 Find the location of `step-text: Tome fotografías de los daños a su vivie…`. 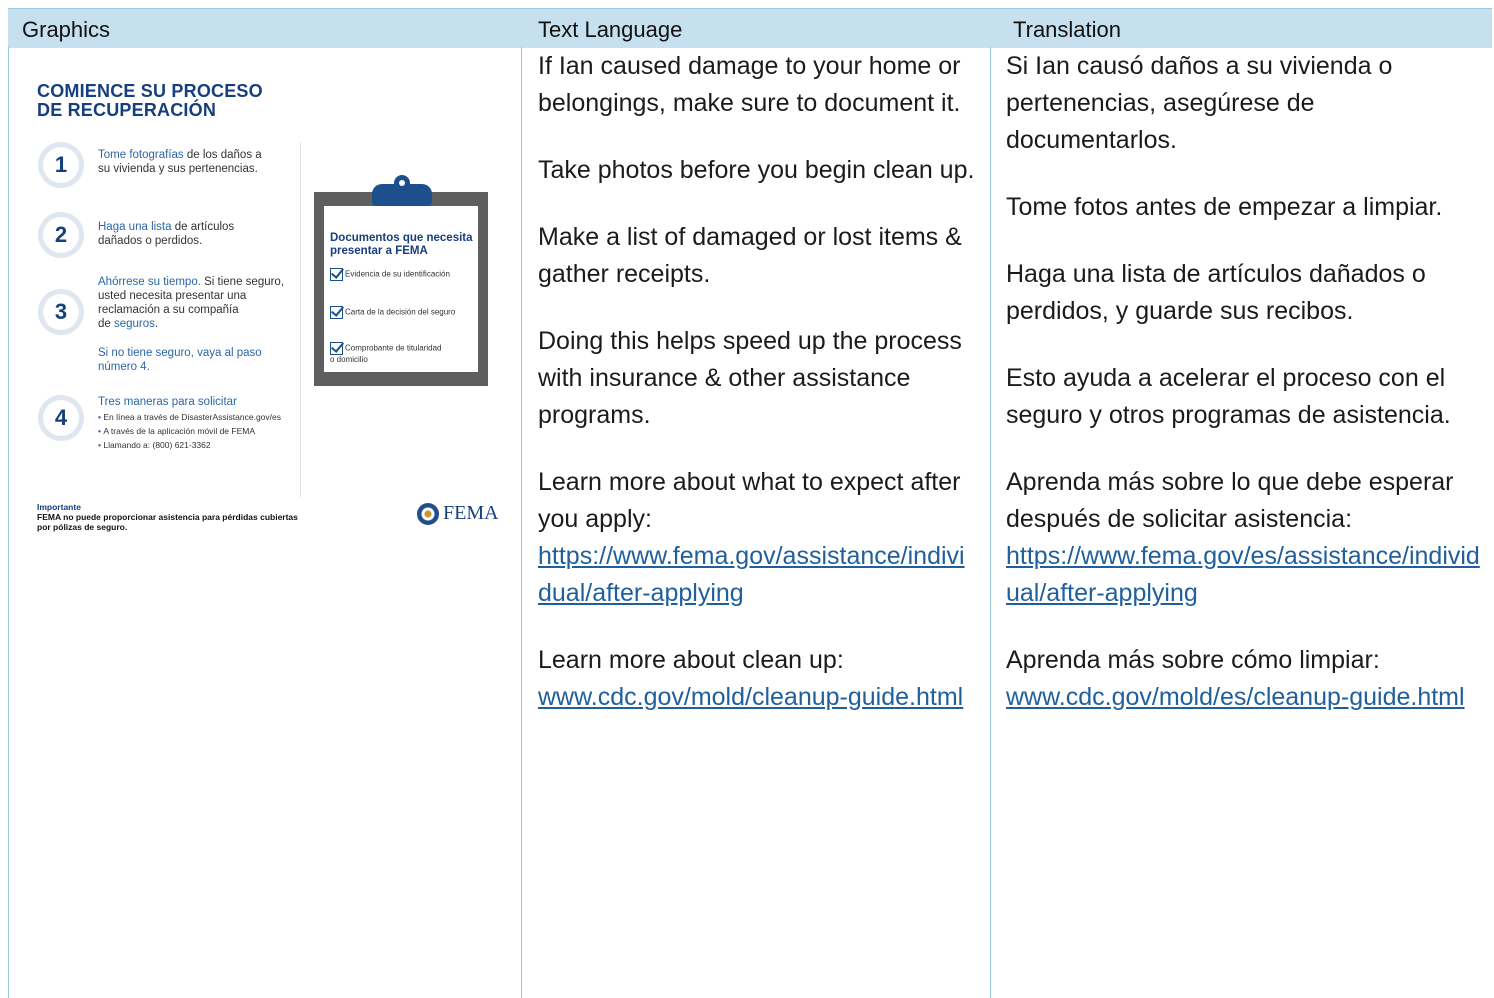

step-text: Tome fotografías de los daños a su vivie… is located at coordinates (180, 162).